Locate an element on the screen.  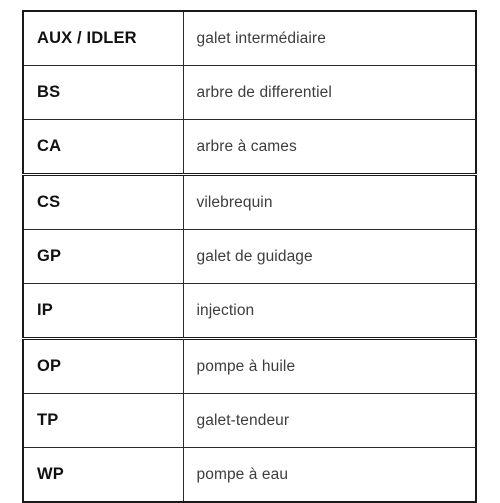
table-row: IP injection is located at coordinates (249, 311).